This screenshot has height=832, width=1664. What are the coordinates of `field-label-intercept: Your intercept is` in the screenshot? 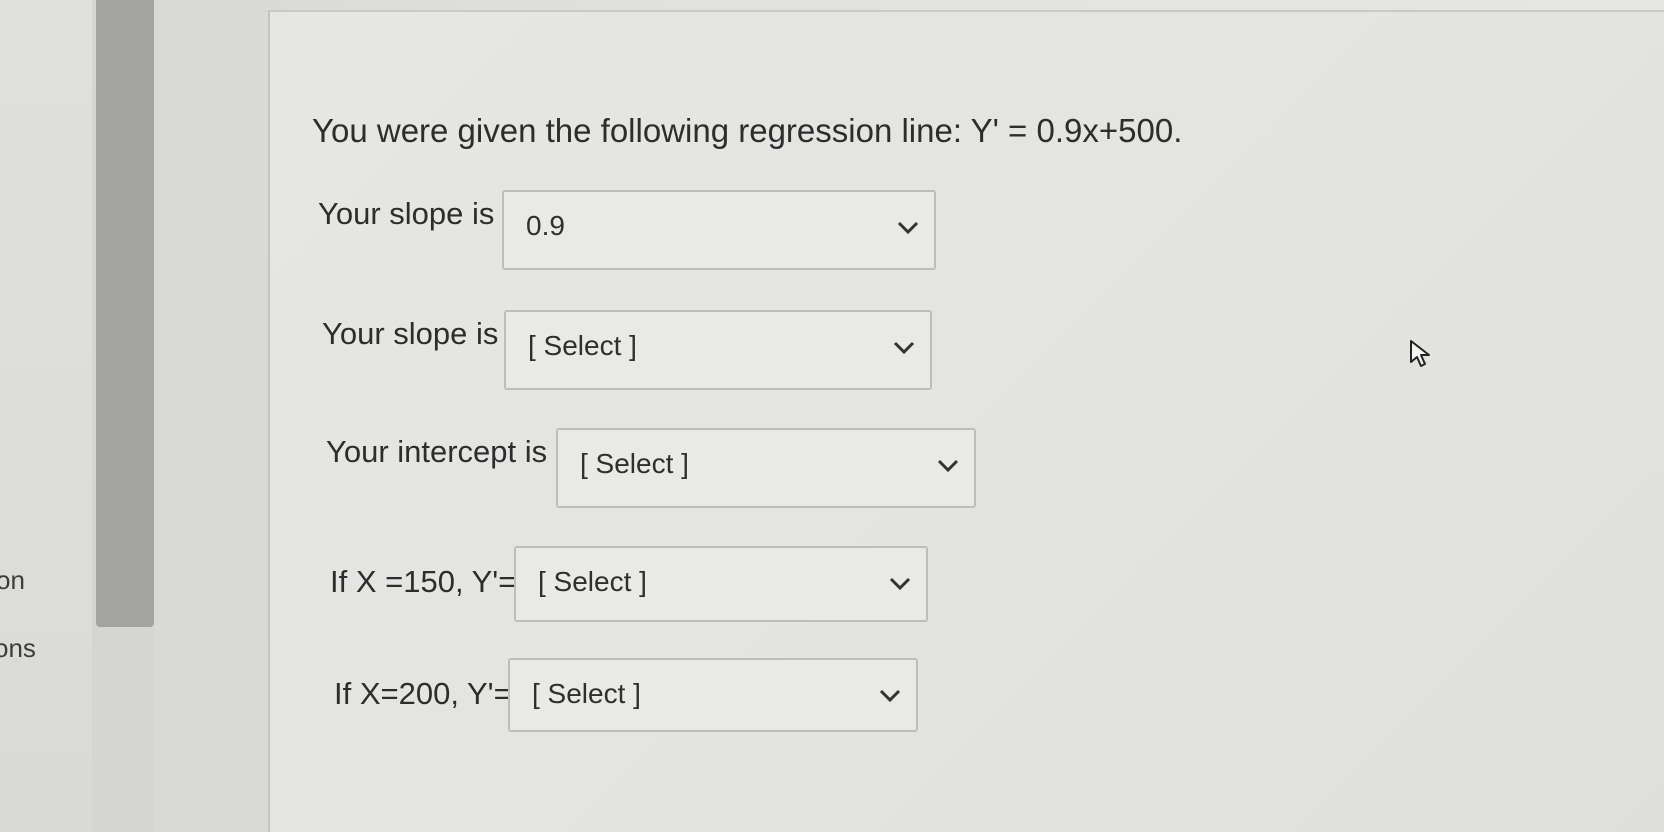 It's located at (437, 451).